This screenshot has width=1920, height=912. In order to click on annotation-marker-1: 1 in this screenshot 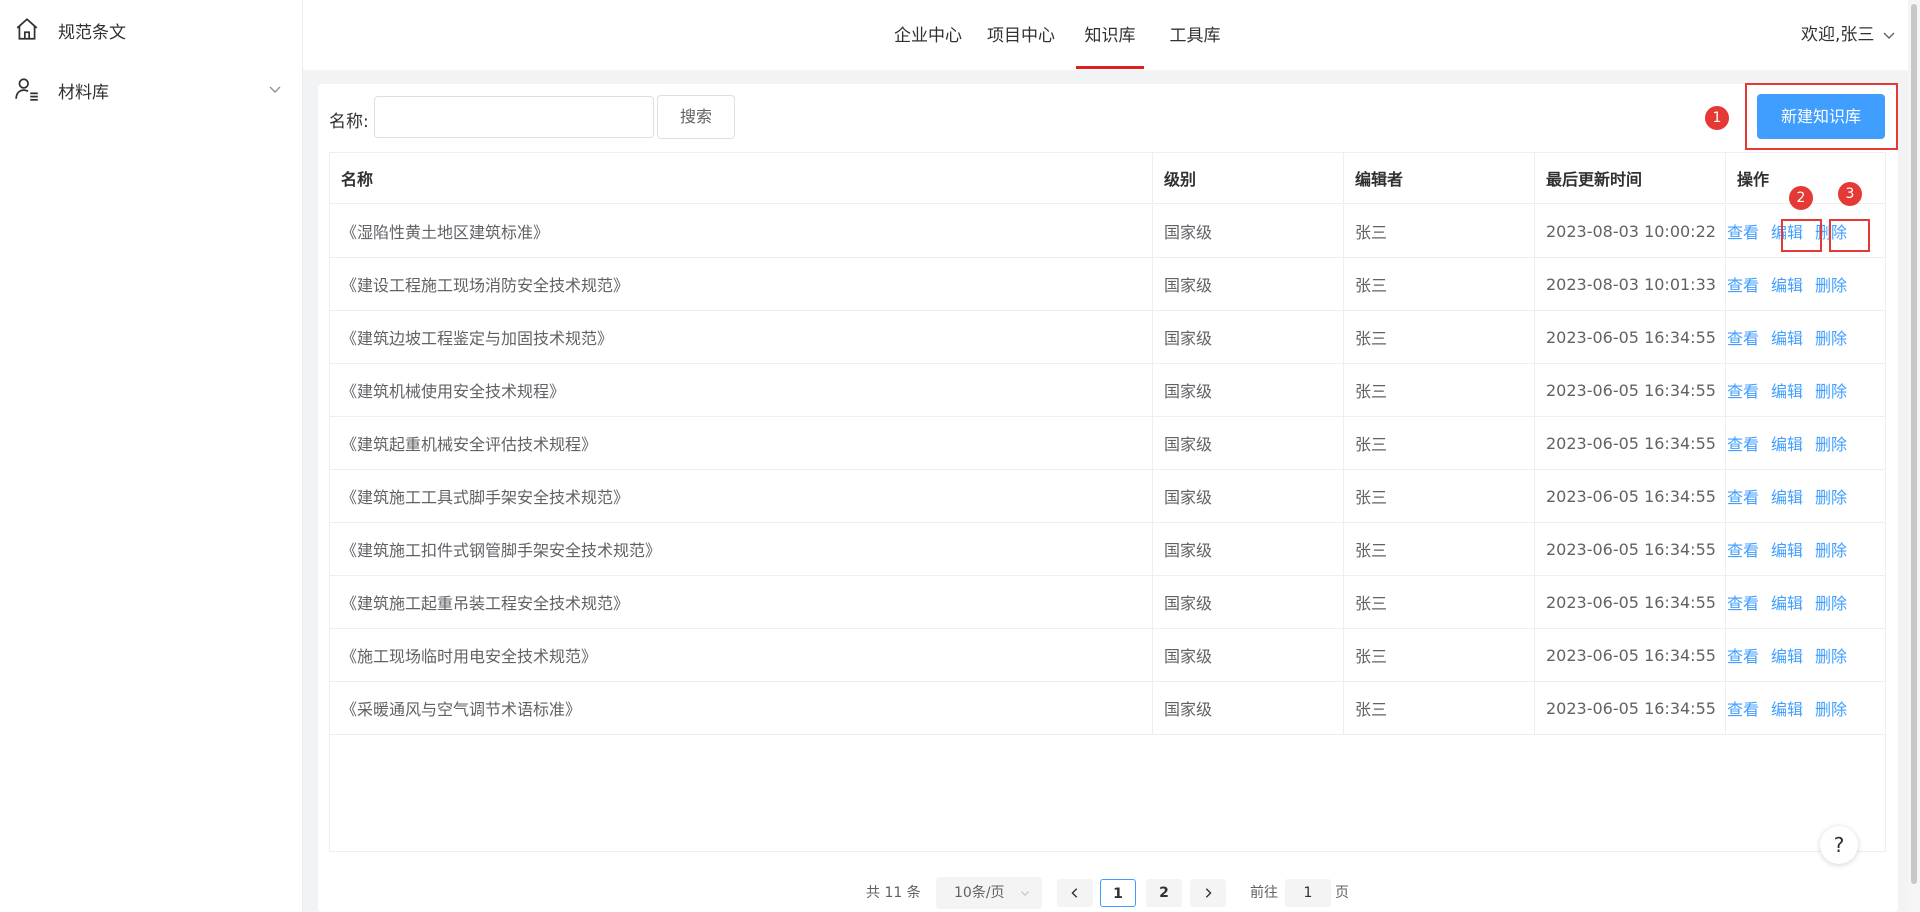, I will do `click(1717, 118)`.